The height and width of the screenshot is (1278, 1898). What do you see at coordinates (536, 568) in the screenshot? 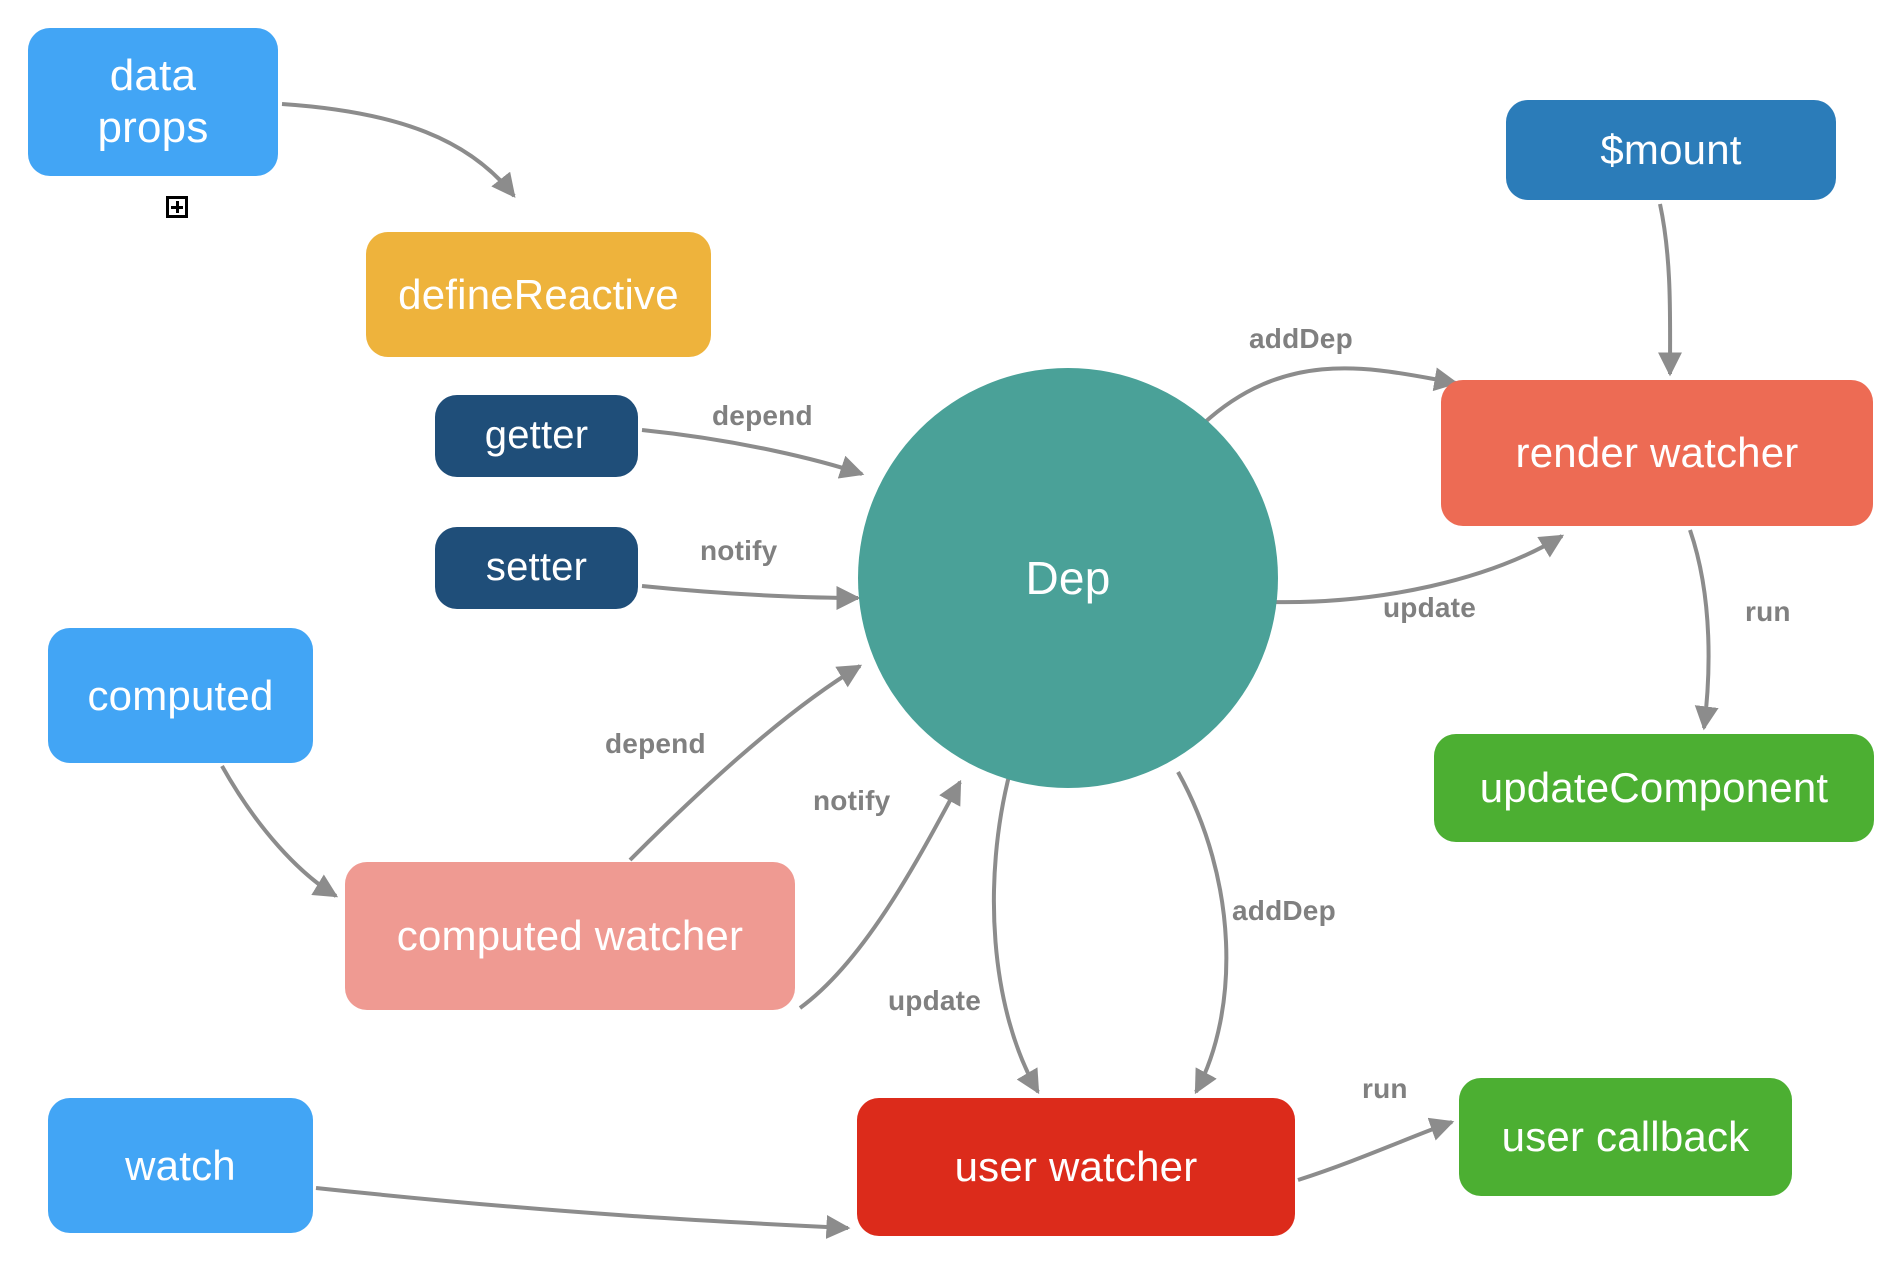
I see `node-setter: setter` at bounding box center [536, 568].